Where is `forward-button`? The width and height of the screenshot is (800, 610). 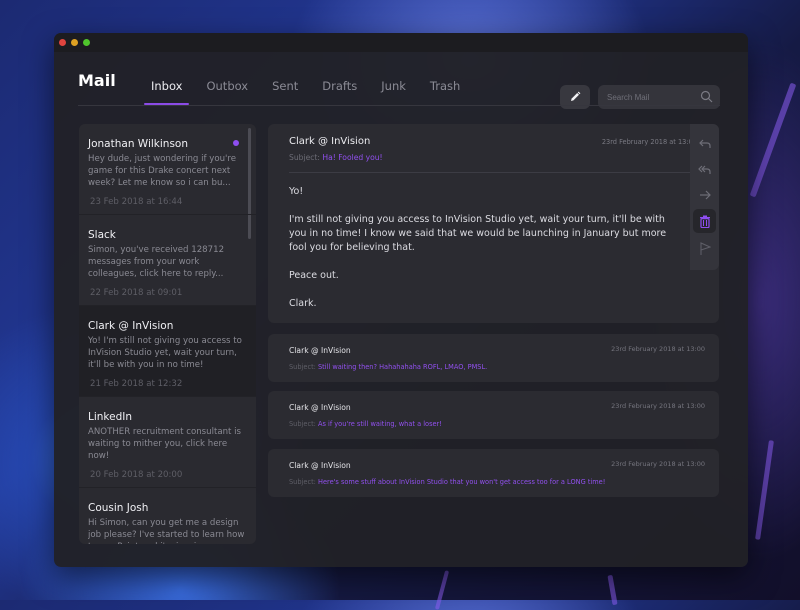
forward-button is located at coordinates (704, 195).